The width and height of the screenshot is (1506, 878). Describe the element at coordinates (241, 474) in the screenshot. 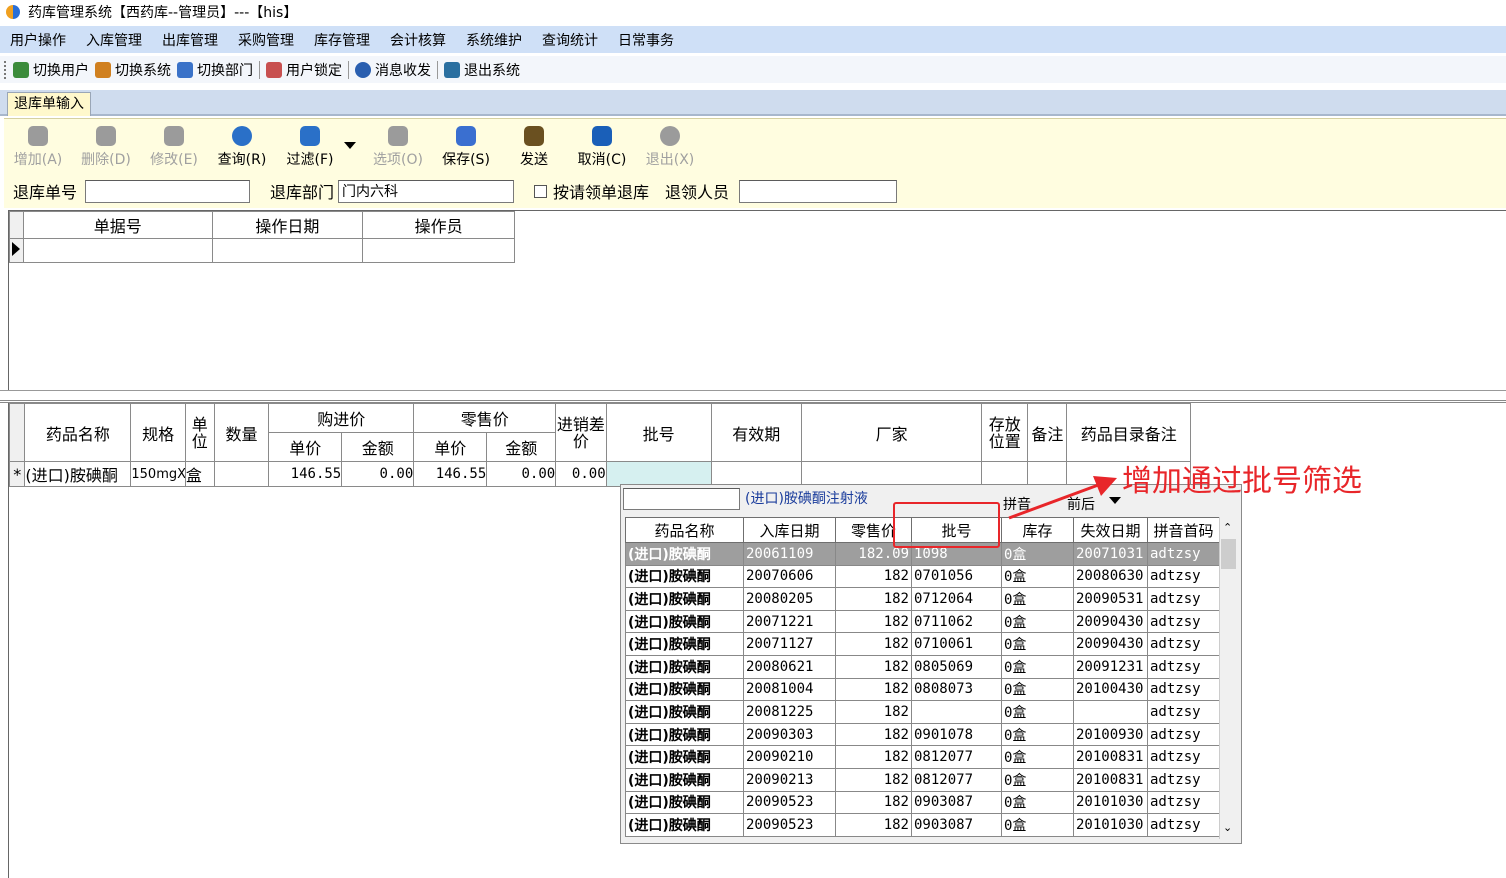

I see `cell-qty` at that location.